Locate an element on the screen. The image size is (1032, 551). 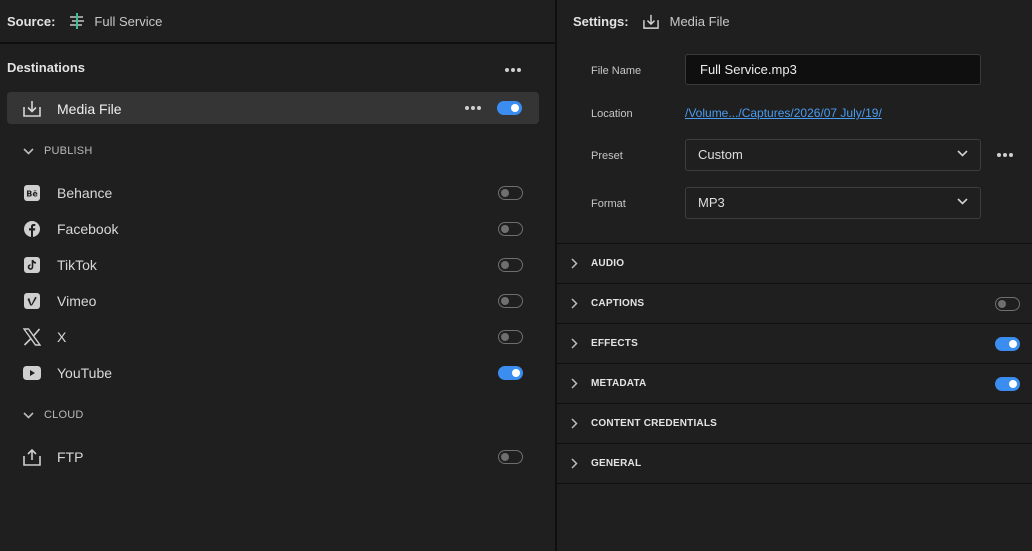
media-file-toggle is located at coordinates (509, 108).